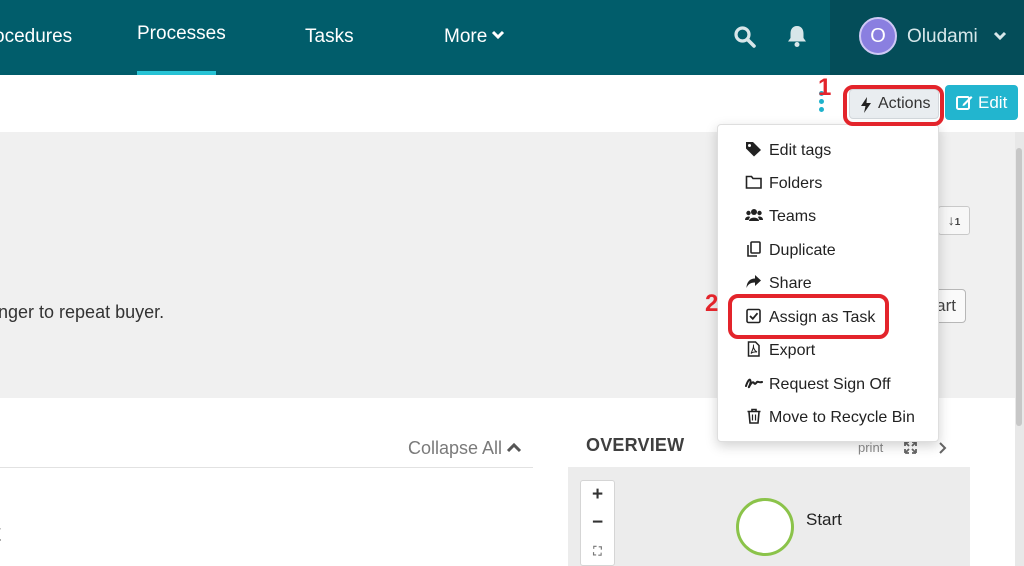 This screenshot has width=1024, height=566. Describe the element at coordinates (946, 305) in the screenshot. I see `start-button-label: art` at that location.